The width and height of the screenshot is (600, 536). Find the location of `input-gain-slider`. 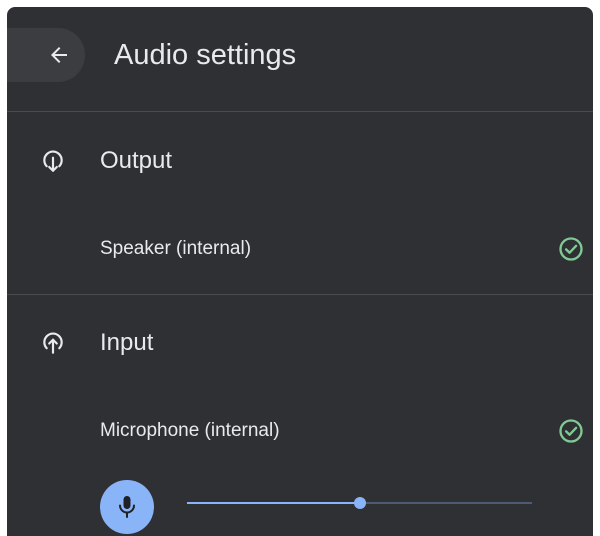

input-gain-slider is located at coordinates (359, 503).